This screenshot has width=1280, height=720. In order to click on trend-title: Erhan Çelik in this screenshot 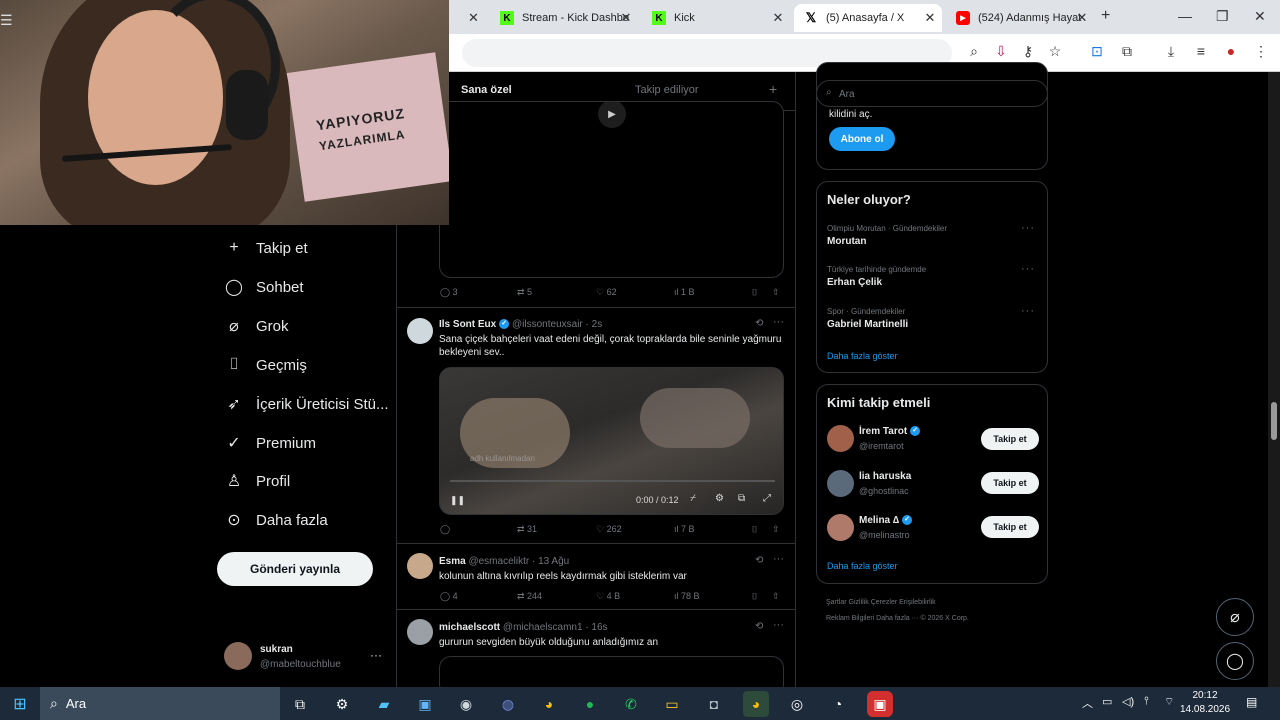, I will do `click(854, 282)`.